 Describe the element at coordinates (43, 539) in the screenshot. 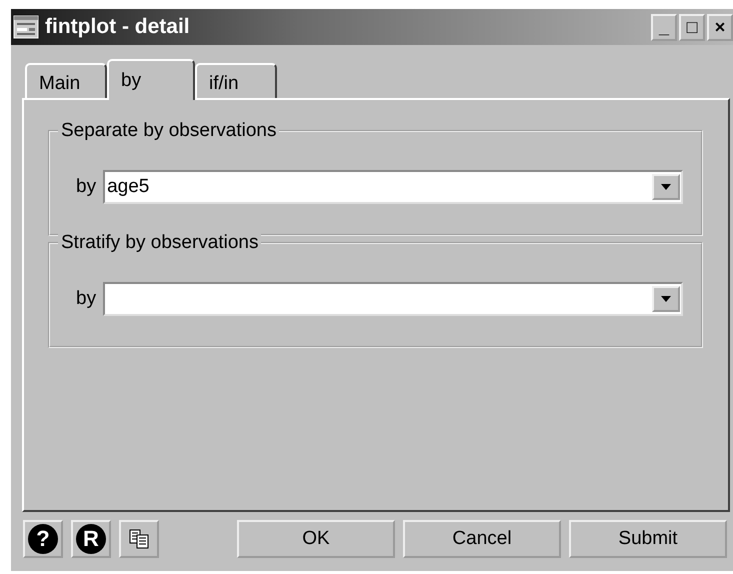

I see `help-button: ?` at that location.